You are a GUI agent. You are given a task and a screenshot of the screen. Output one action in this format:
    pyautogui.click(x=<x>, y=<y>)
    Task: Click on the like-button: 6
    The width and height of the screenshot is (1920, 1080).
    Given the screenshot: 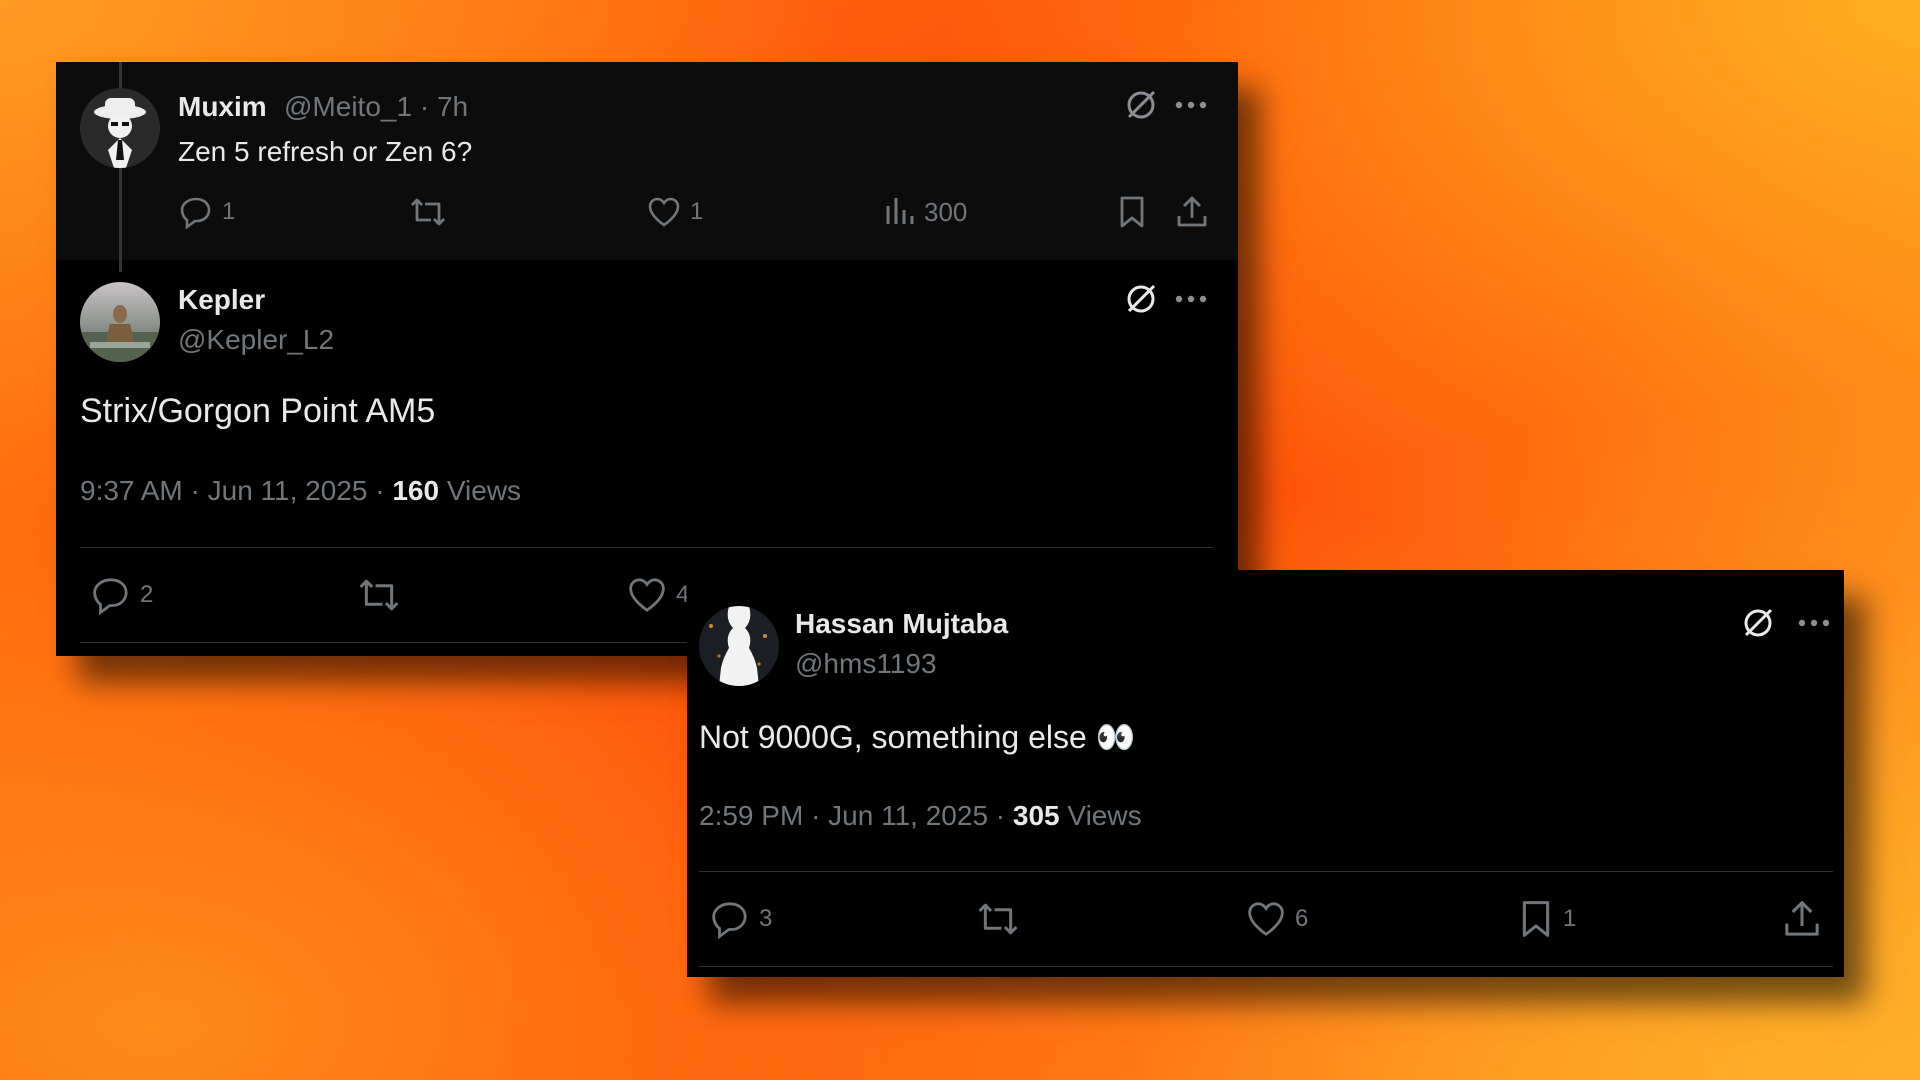 What is the action you would take?
    pyautogui.click(x=1276, y=919)
    